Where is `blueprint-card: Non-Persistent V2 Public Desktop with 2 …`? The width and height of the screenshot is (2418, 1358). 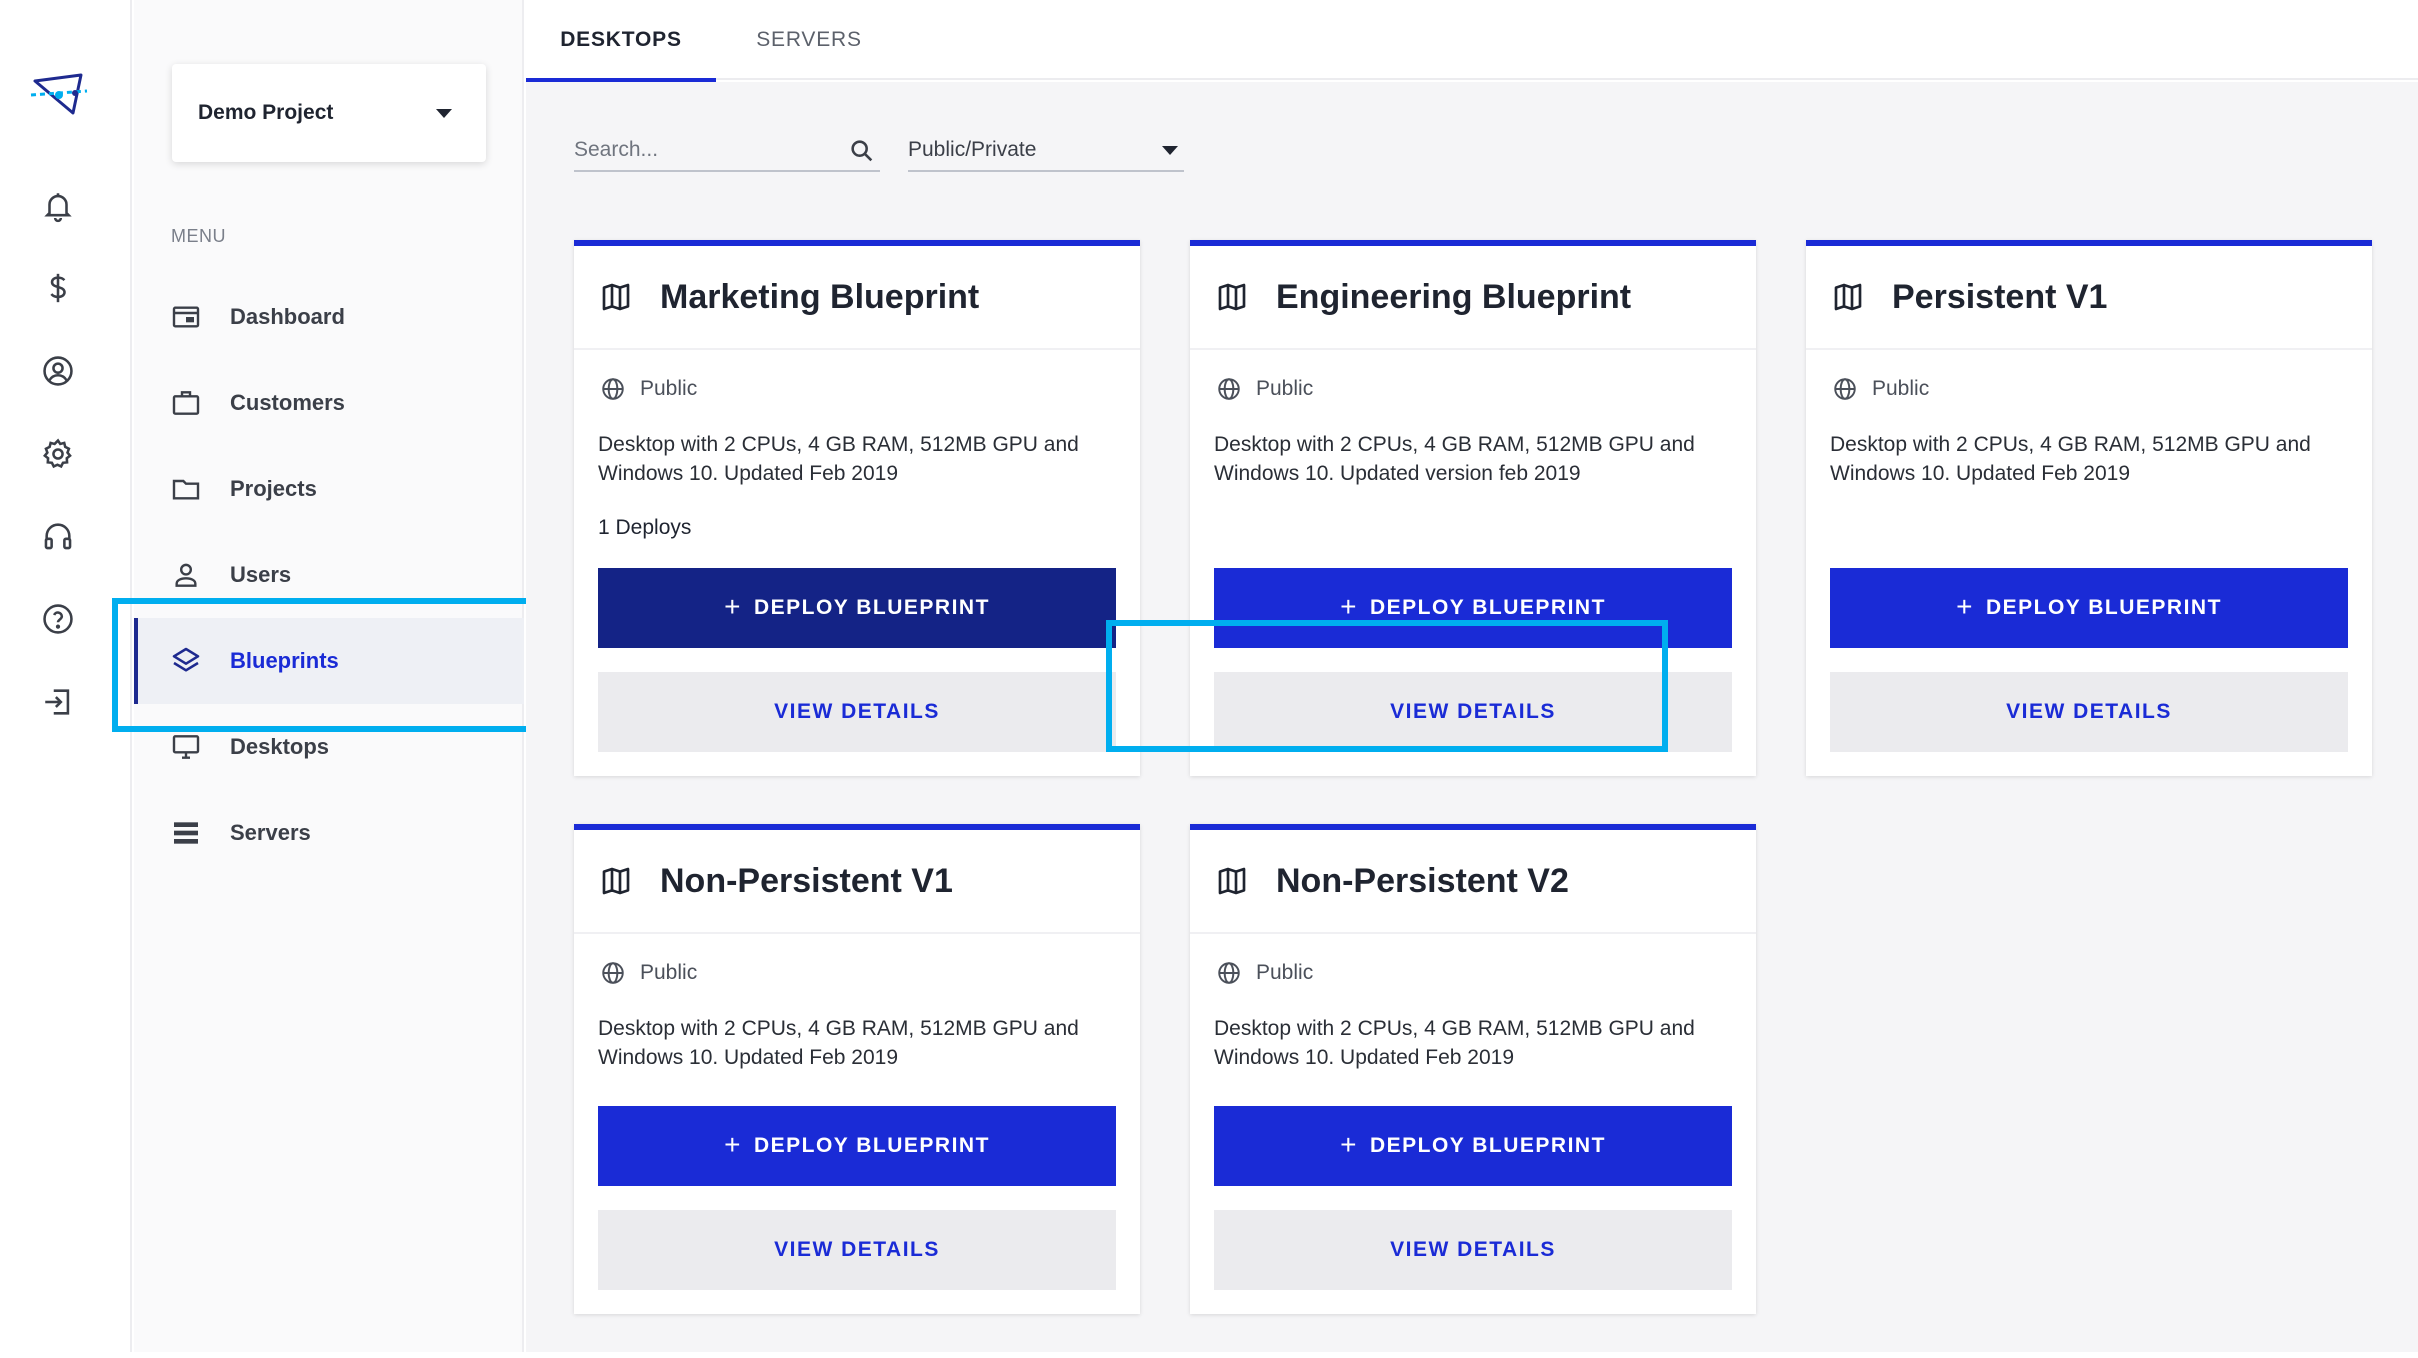
blueprint-card: Non-Persistent V2 Public Desktop with 2 … is located at coordinates (1473, 1069).